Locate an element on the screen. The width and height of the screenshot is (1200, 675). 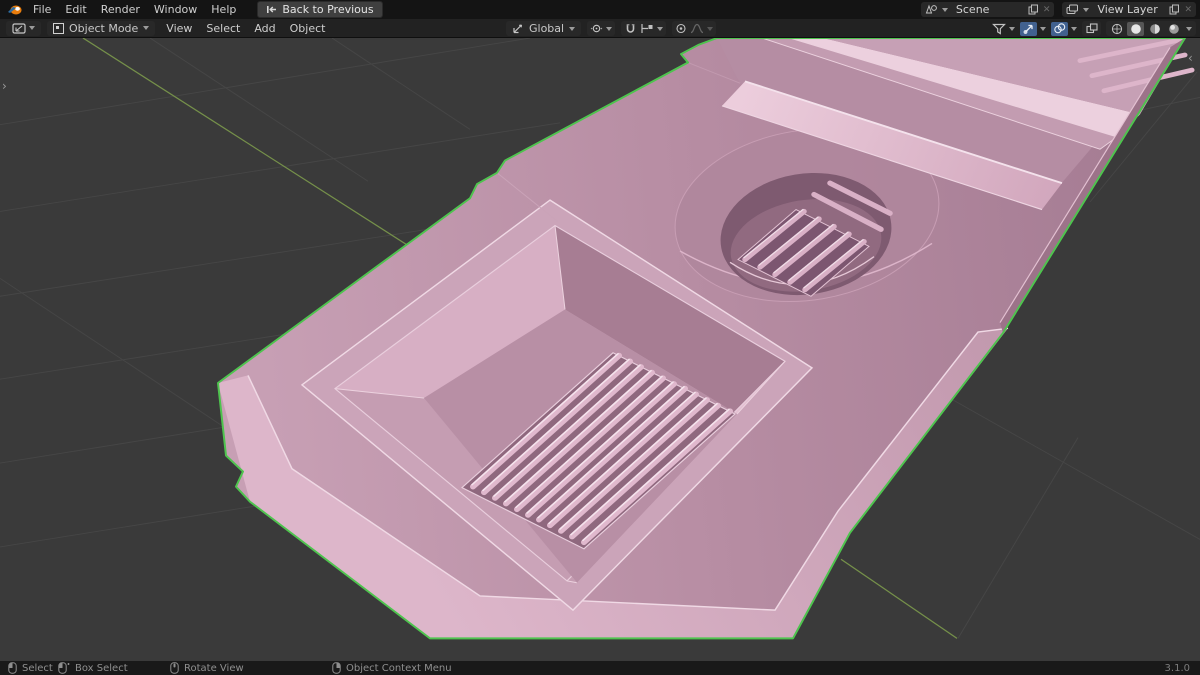
gizmo-toggle is located at coordinates (1028, 28).